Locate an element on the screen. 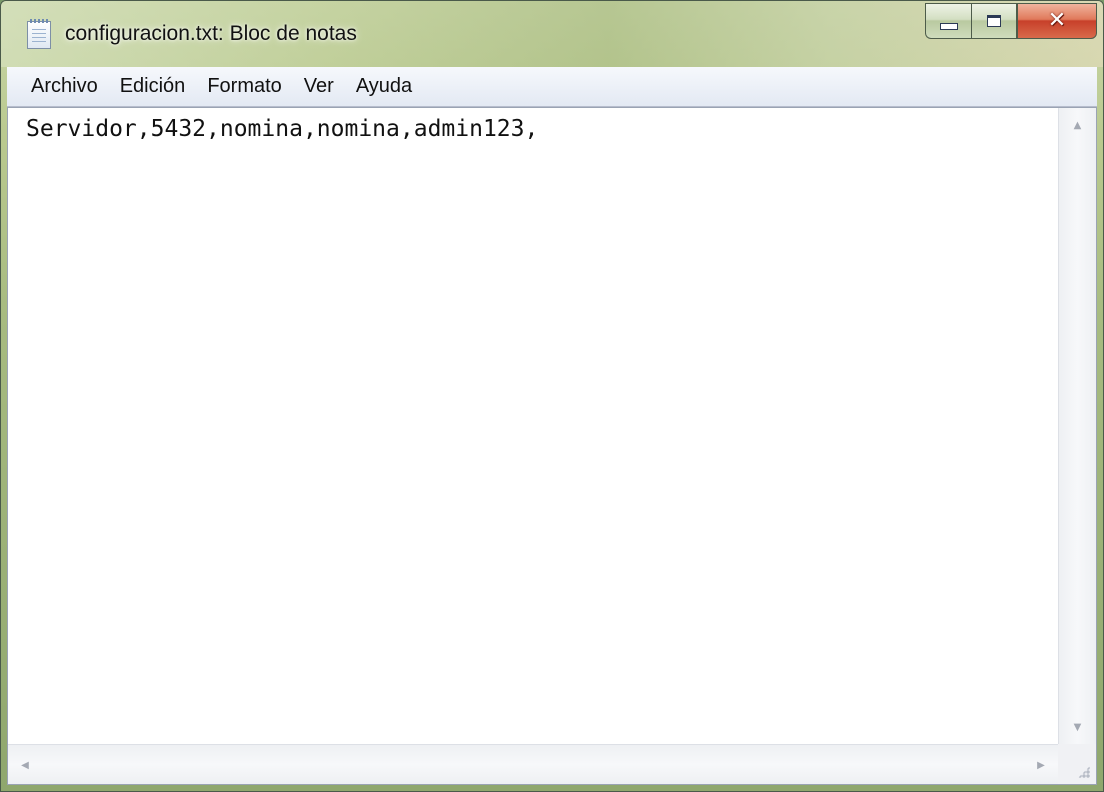 The height and width of the screenshot is (792, 1104). scroll-down-icon: ▼ is located at coordinates (1077, 727).